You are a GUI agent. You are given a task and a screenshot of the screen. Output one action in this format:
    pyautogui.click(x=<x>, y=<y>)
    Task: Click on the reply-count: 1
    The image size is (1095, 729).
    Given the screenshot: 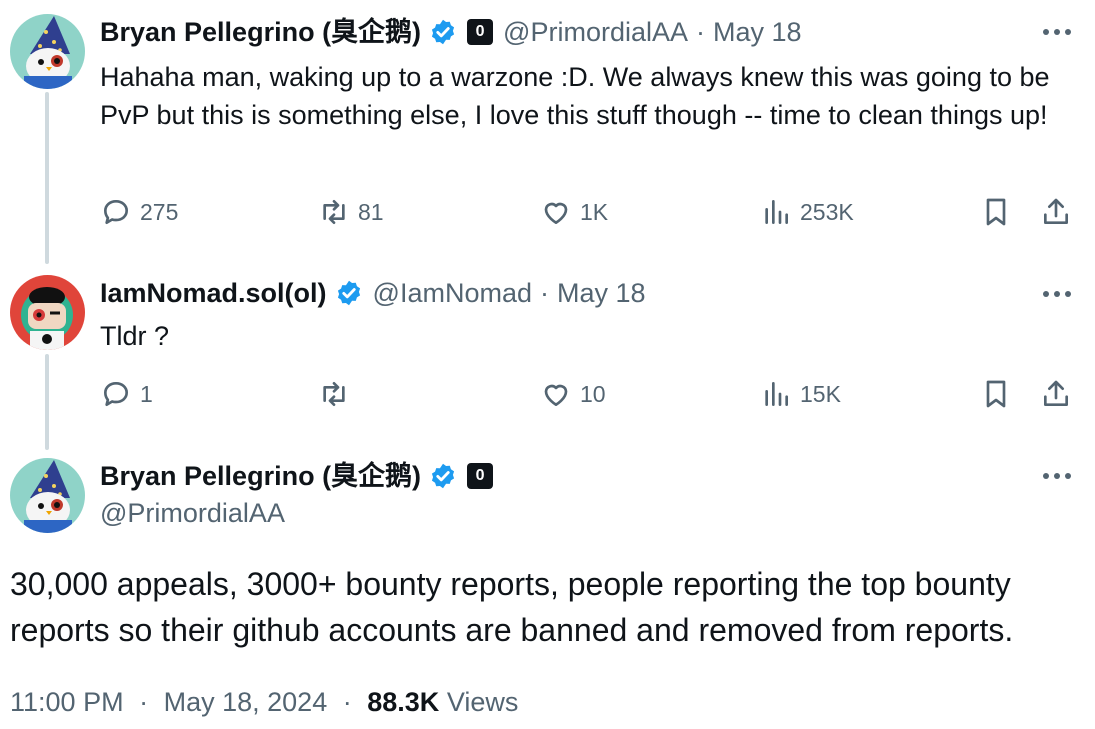 What is the action you would take?
    pyautogui.click(x=146, y=393)
    